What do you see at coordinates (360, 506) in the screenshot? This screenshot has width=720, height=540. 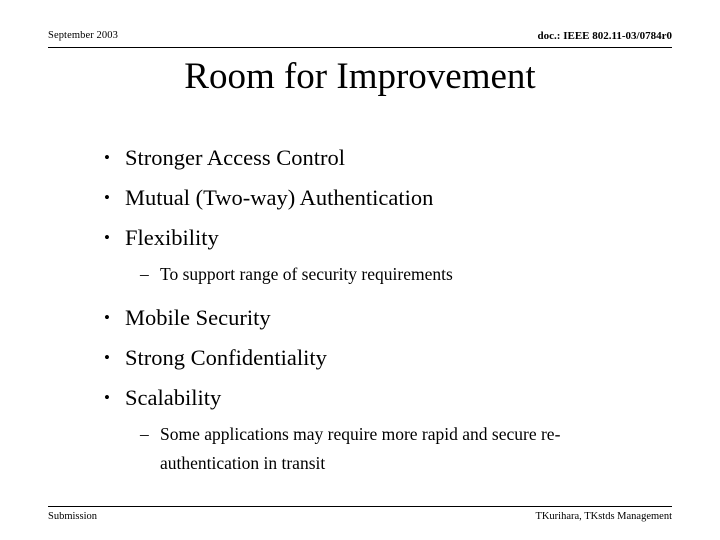 I see `footer-divider` at bounding box center [360, 506].